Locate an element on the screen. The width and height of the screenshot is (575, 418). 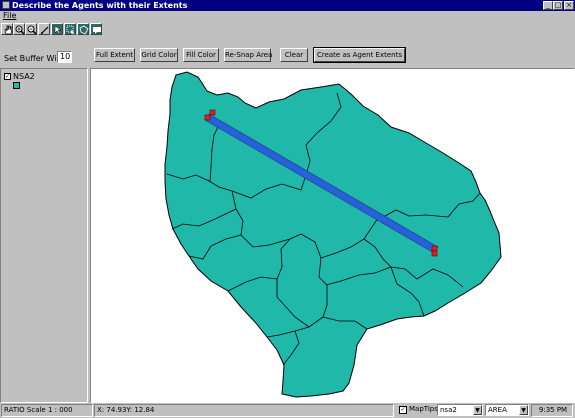
minimize-button: _ is located at coordinates (548, 5).